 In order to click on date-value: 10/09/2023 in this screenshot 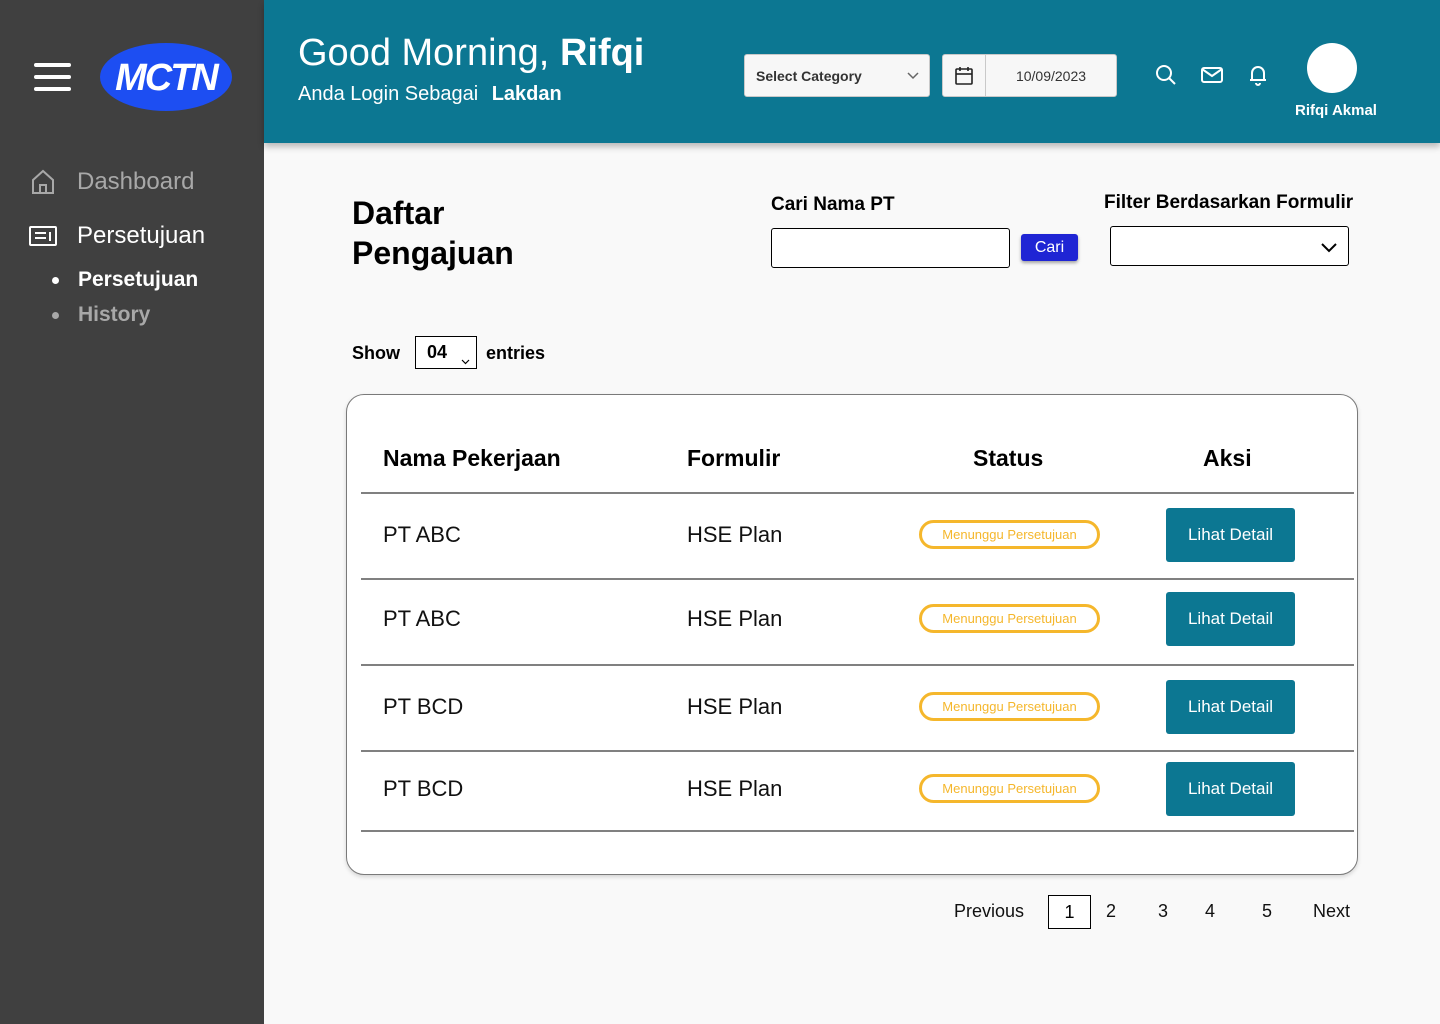, I will do `click(1051, 75)`.